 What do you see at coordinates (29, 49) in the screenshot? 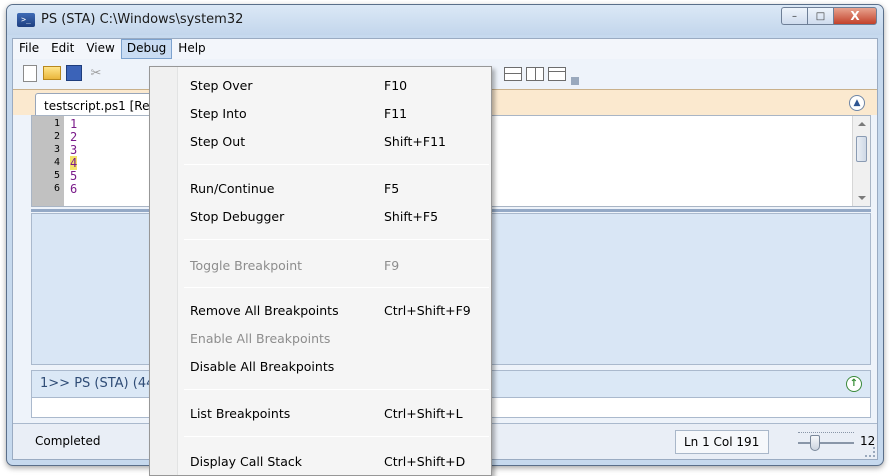
I see `menu-file: File` at bounding box center [29, 49].